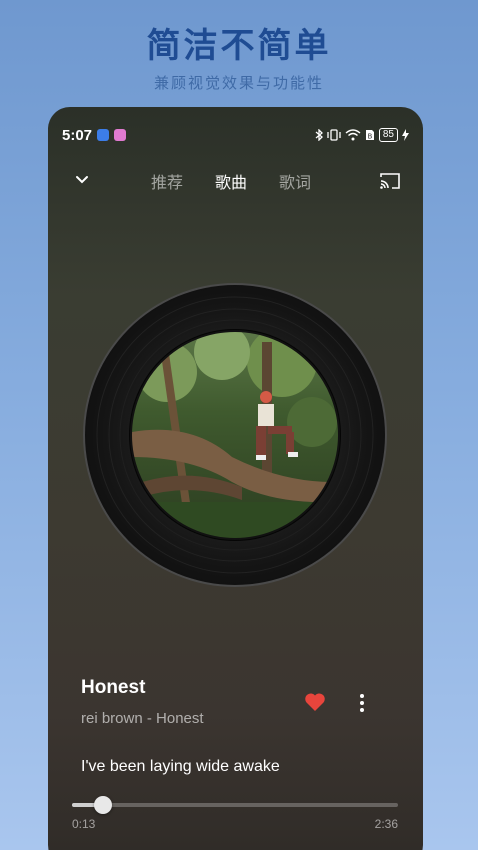 The width and height of the screenshot is (478, 850). I want to click on status-bar: 5:07 B 85, so click(235, 135).